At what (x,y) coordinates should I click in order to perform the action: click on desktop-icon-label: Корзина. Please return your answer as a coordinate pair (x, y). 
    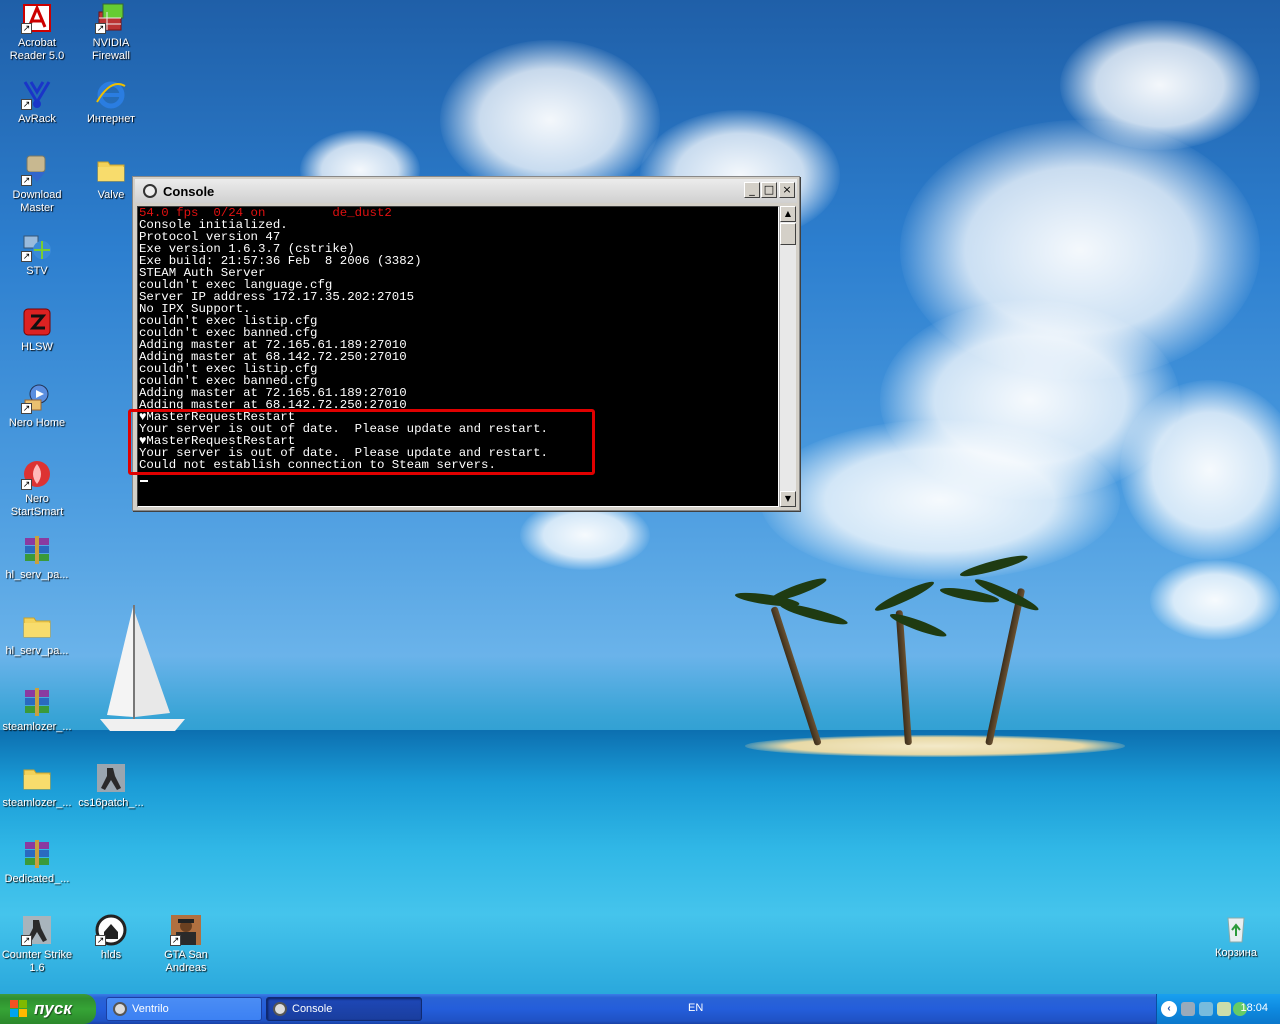
    Looking at the image, I should click on (1236, 953).